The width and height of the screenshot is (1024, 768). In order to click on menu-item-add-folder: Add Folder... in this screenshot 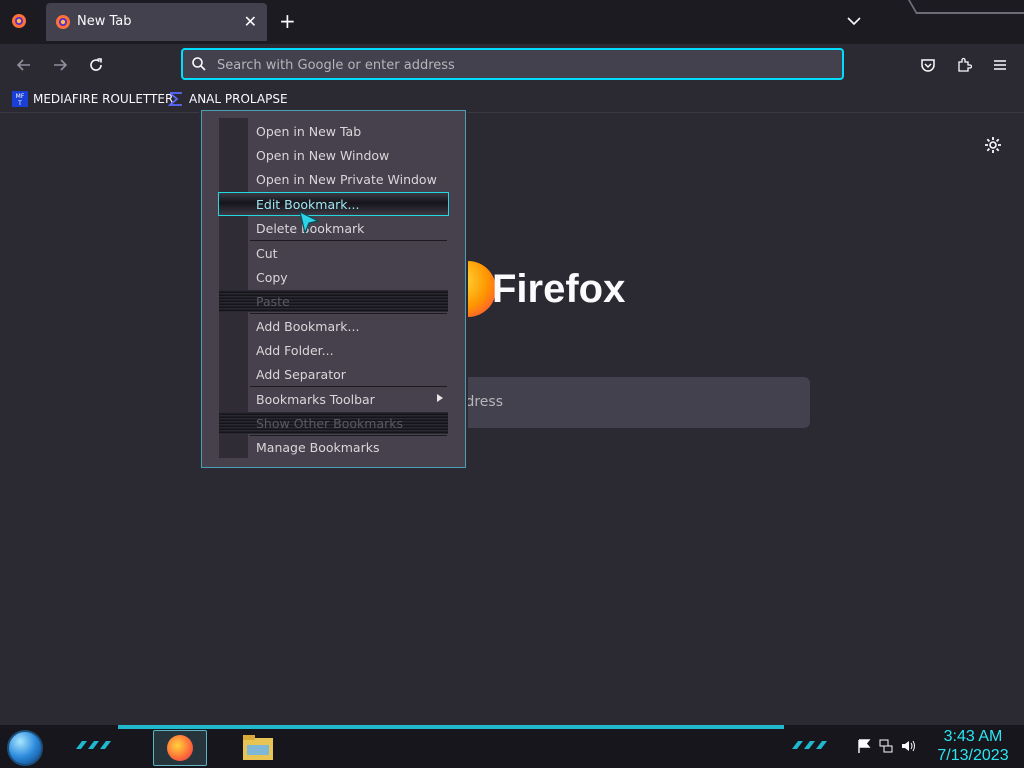, I will do `click(333, 350)`.